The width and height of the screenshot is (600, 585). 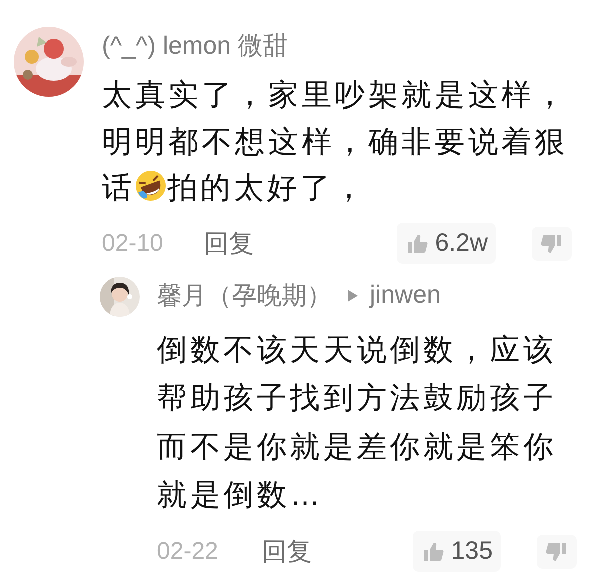 I want to click on play-icon, so click(x=353, y=296).